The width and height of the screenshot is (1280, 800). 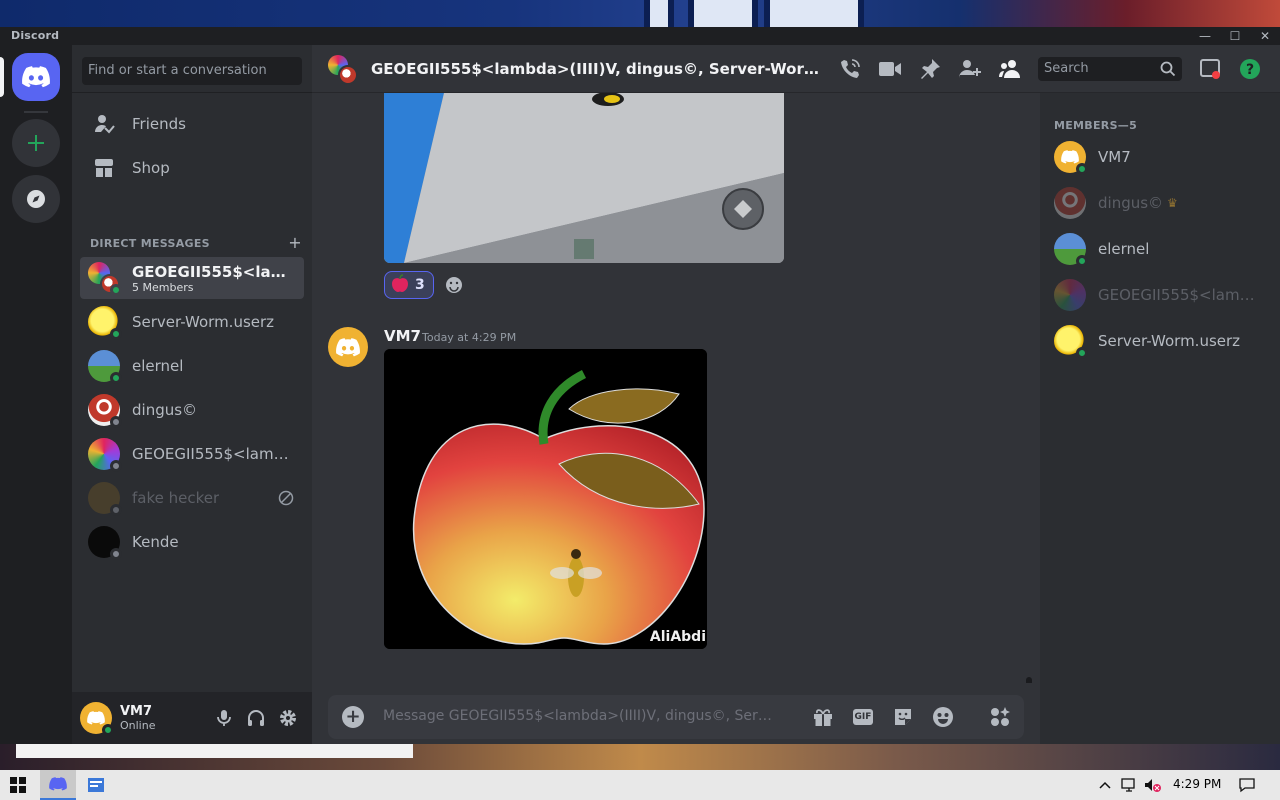 What do you see at coordinates (1105, 785) in the screenshot?
I see `tray-overflow-button` at bounding box center [1105, 785].